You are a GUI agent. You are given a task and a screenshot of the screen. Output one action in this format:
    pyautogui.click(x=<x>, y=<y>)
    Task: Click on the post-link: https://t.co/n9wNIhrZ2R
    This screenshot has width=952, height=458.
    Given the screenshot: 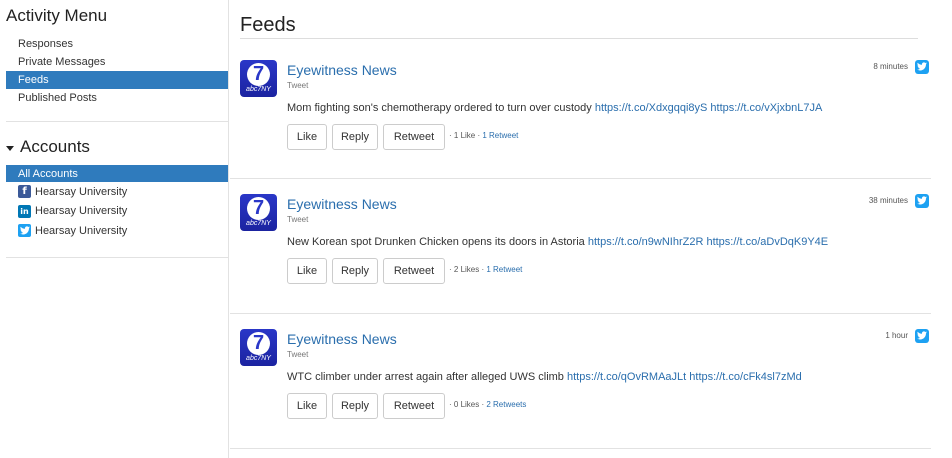 What is the action you would take?
    pyautogui.click(x=646, y=242)
    